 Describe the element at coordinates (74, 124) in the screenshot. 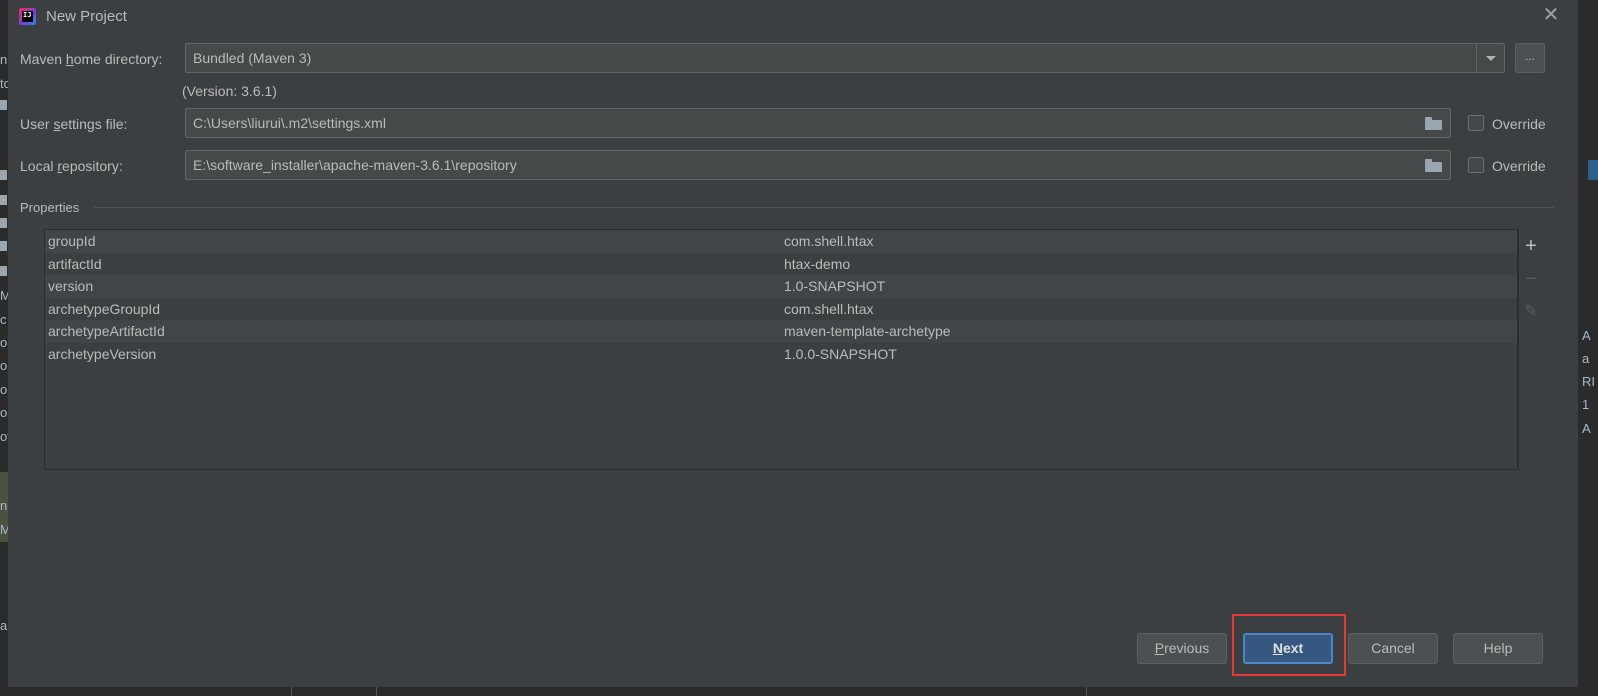

I see `user-settings-label: User settings file:` at that location.